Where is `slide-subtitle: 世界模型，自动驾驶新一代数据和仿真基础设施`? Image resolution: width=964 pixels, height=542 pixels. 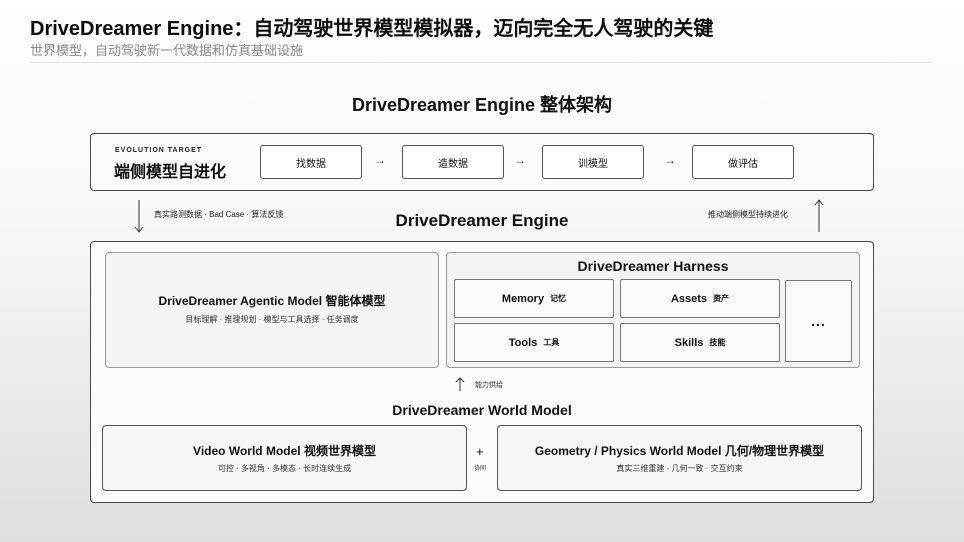 slide-subtitle: 世界模型，自动驾驶新一代数据和仿真基础设施 is located at coordinates (167, 50).